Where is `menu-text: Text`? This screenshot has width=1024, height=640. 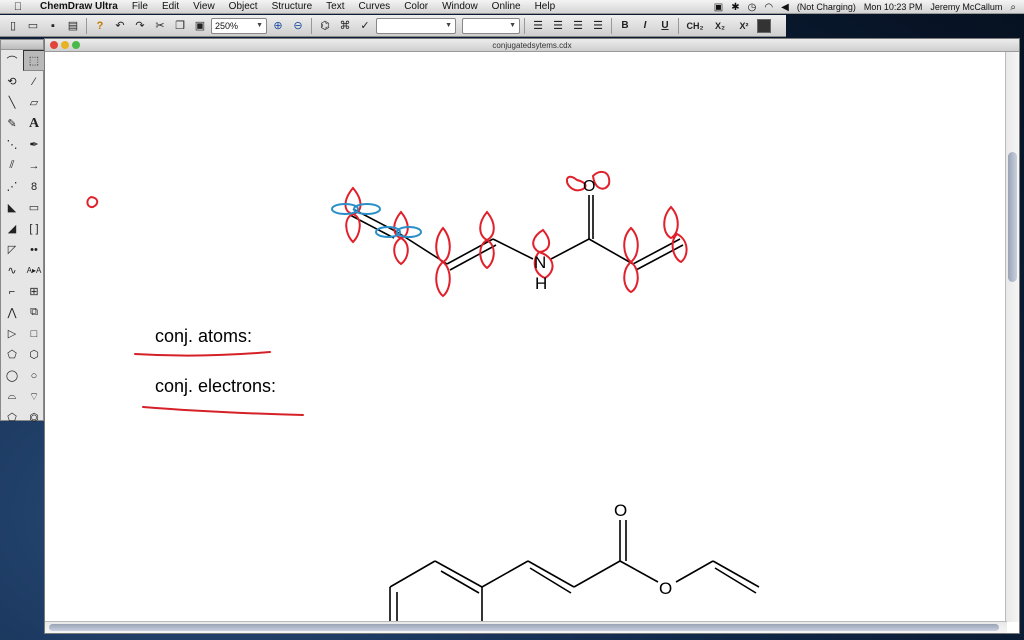 menu-text: Text is located at coordinates (335, 6).